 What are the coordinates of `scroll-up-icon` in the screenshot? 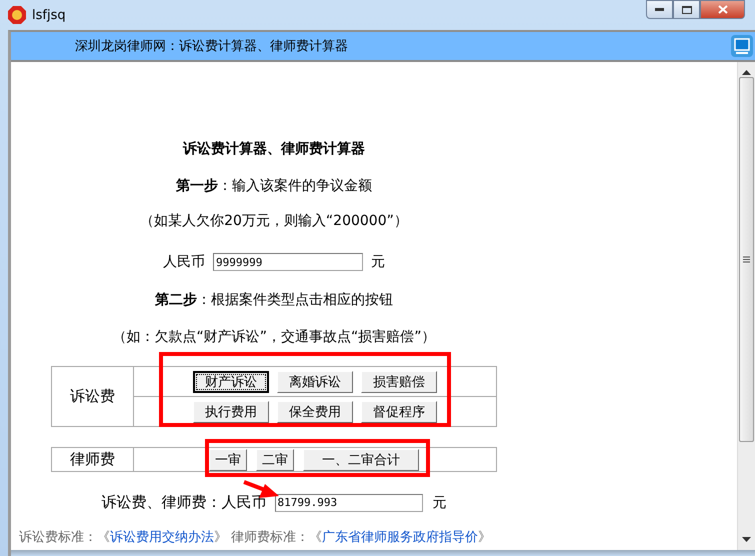 It's located at (746, 72).